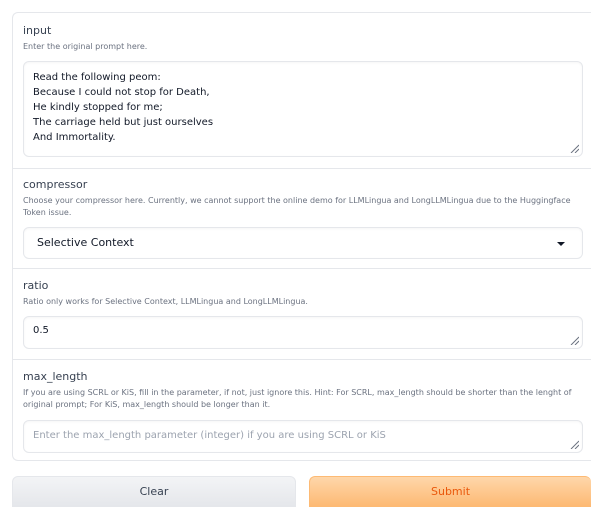 The height and width of the screenshot is (507, 591). I want to click on submit-button: Submit, so click(450, 491).